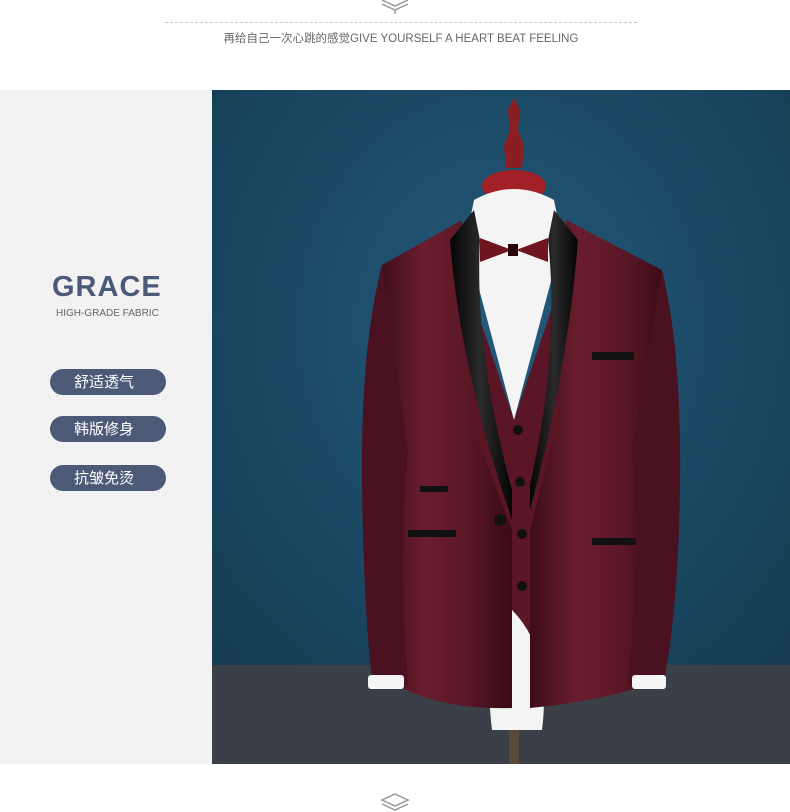 This screenshot has width=790, height=812. Describe the element at coordinates (108, 429) in the screenshot. I see `feature-badge-slim-fit: 韩版修身` at that location.